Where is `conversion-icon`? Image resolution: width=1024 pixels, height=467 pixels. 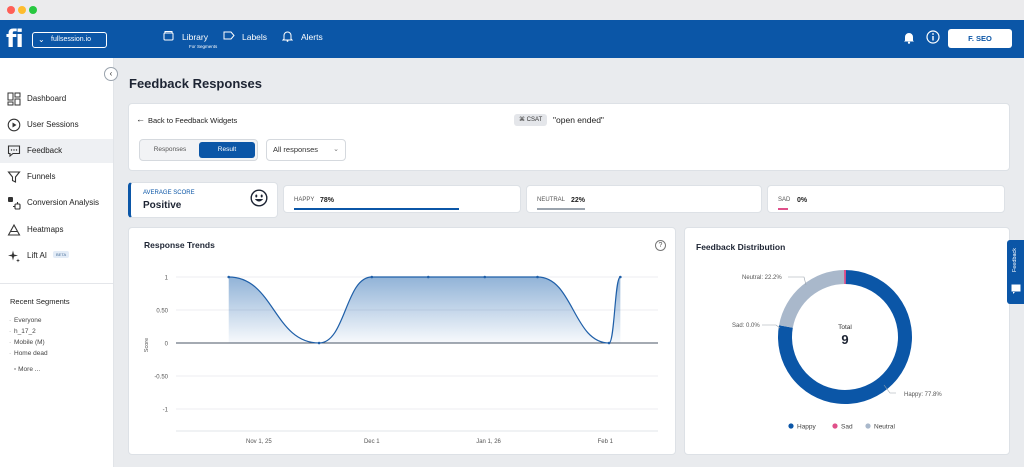
conversion-icon is located at coordinates (14, 203).